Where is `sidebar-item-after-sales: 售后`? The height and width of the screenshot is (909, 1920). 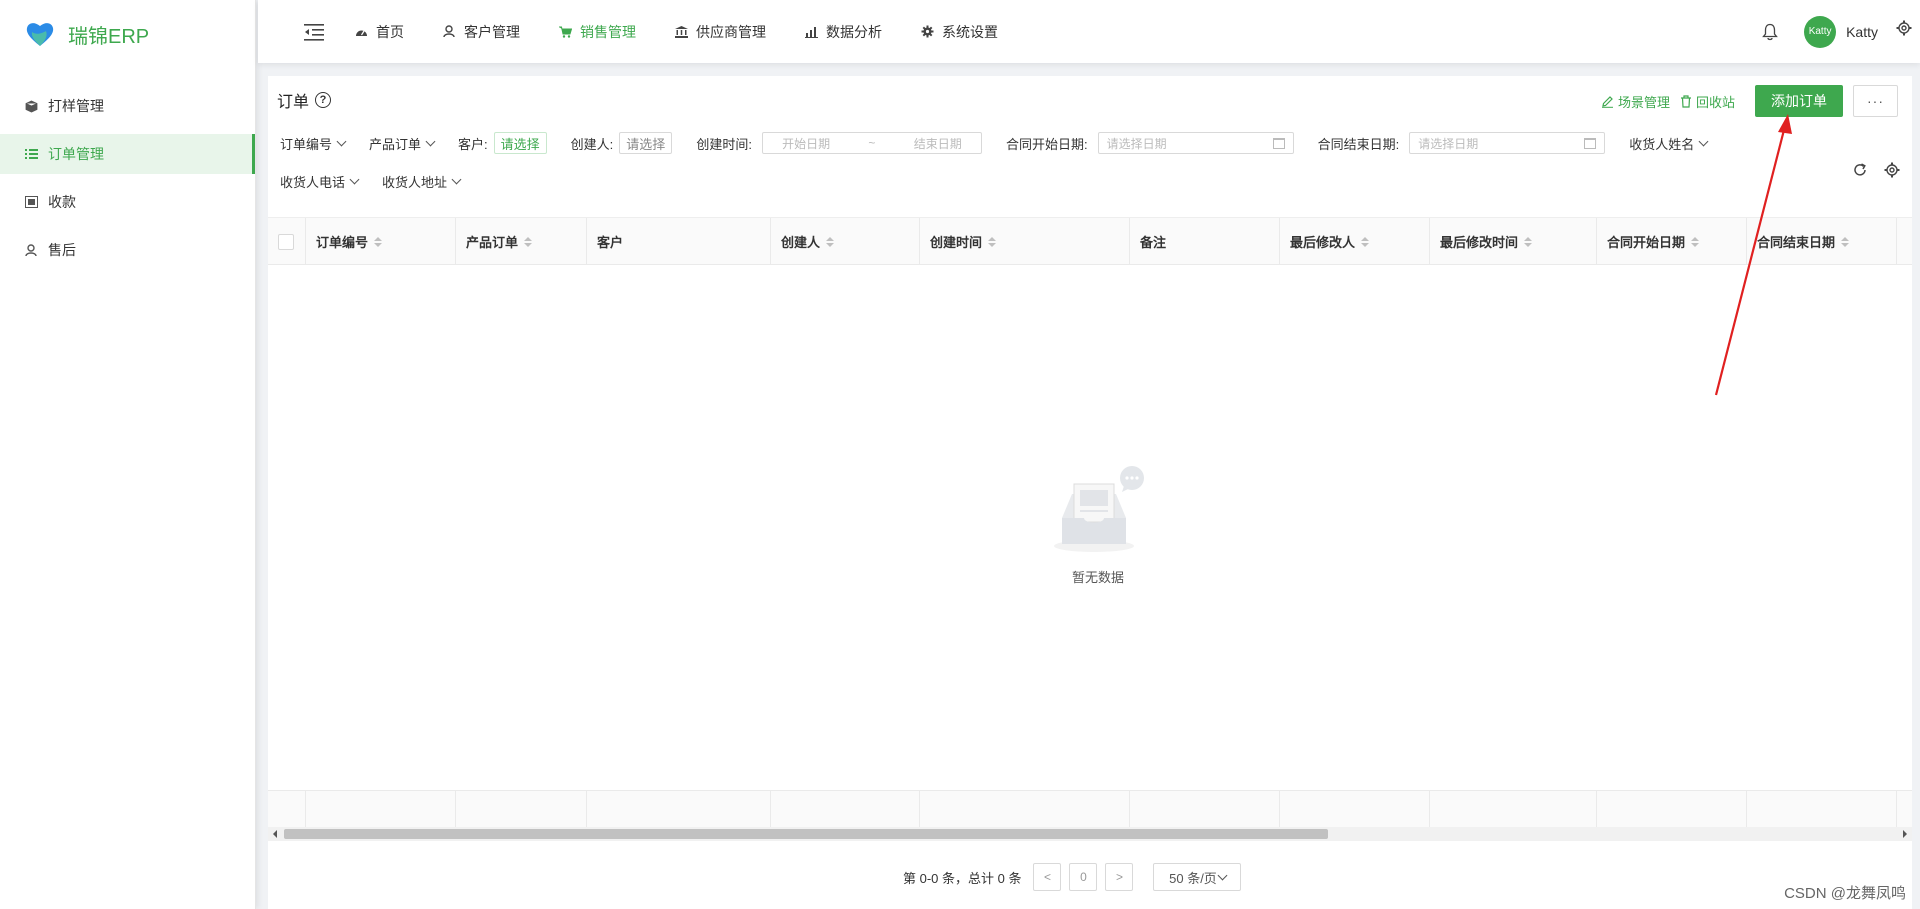 sidebar-item-after-sales: 售后 is located at coordinates (127, 250).